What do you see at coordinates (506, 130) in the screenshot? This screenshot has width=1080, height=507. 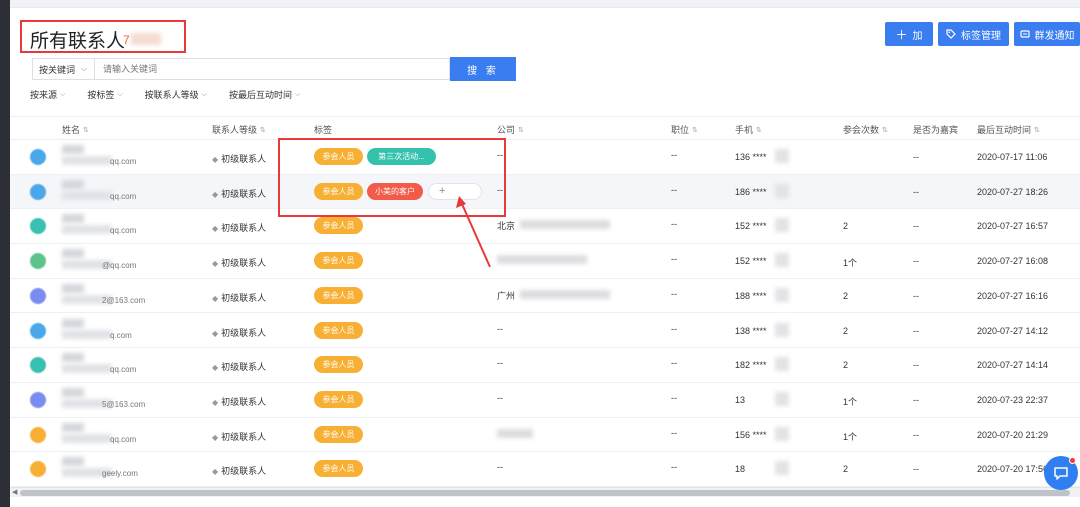 I see `col-label: 公司` at bounding box center [506, 130].